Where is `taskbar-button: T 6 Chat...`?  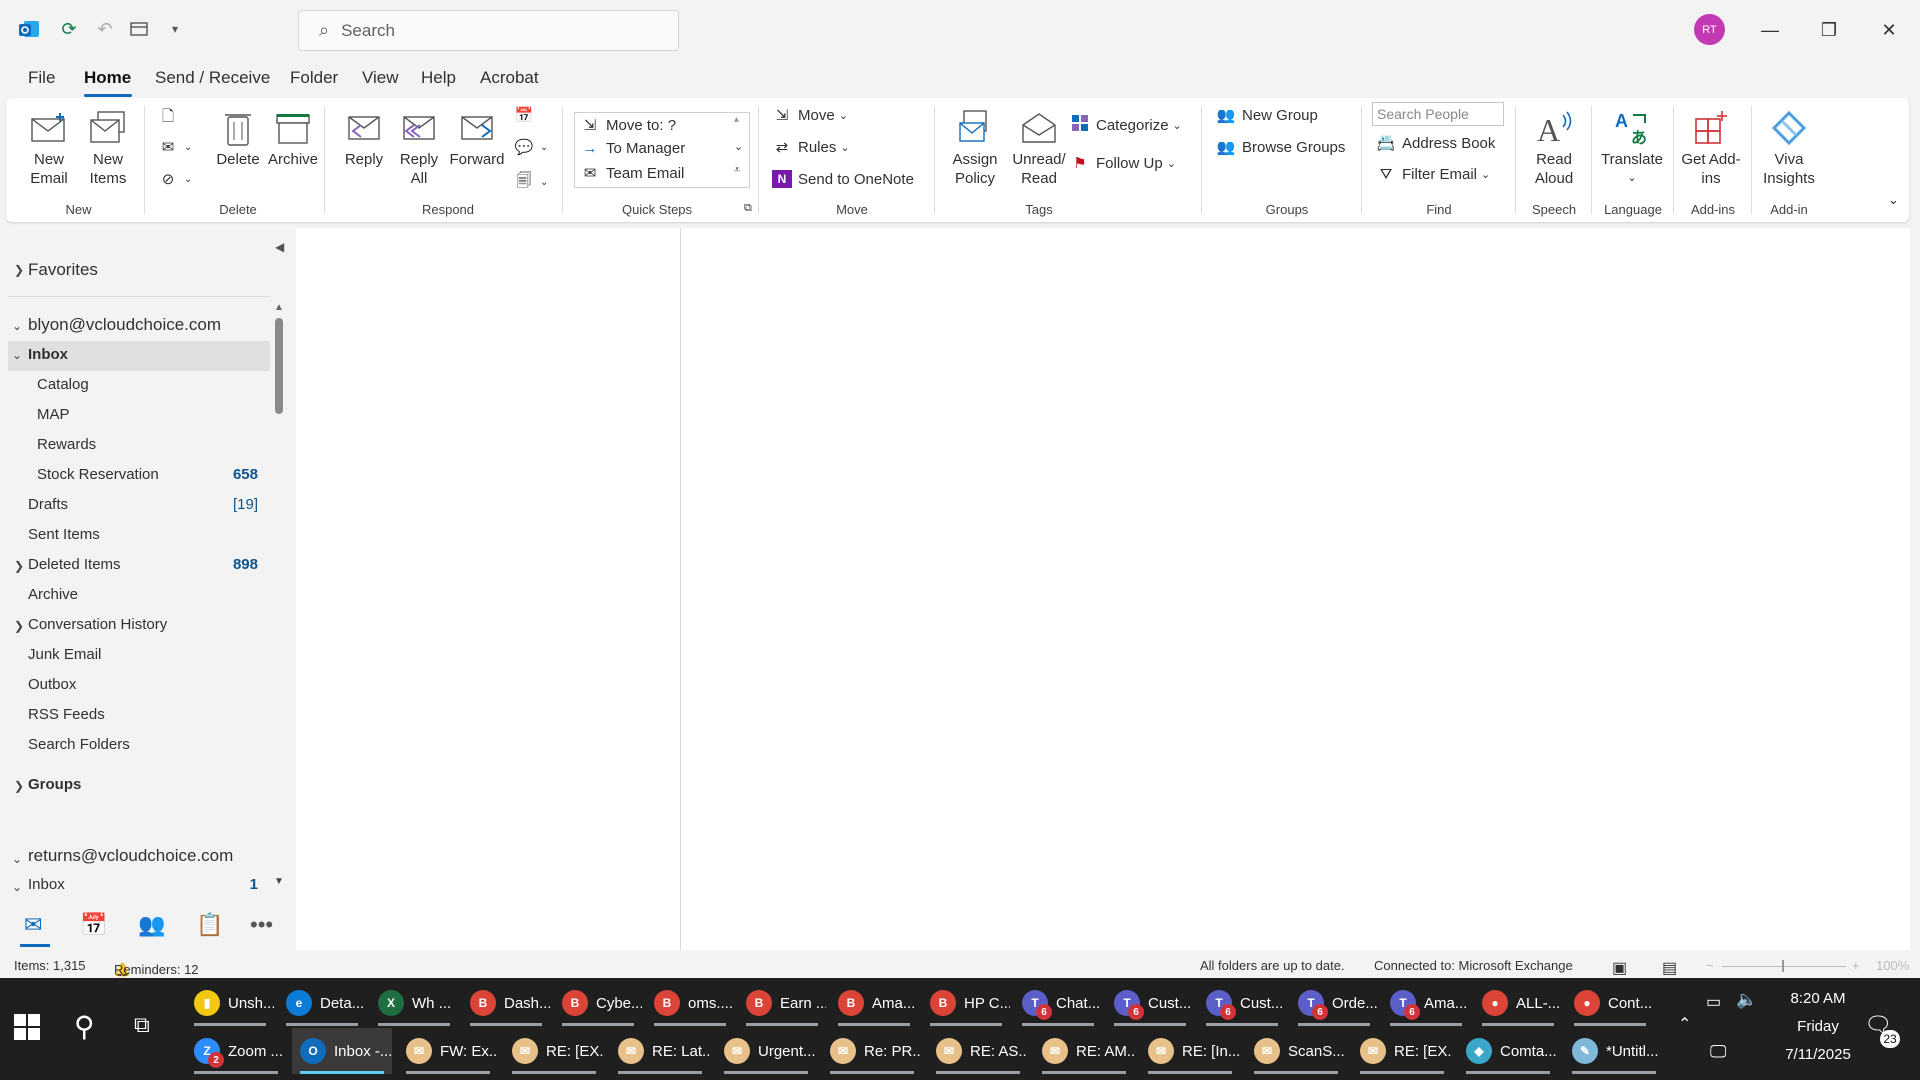
taskbar-button: T 6 Chat... is located at coordinates (1058, 1003).